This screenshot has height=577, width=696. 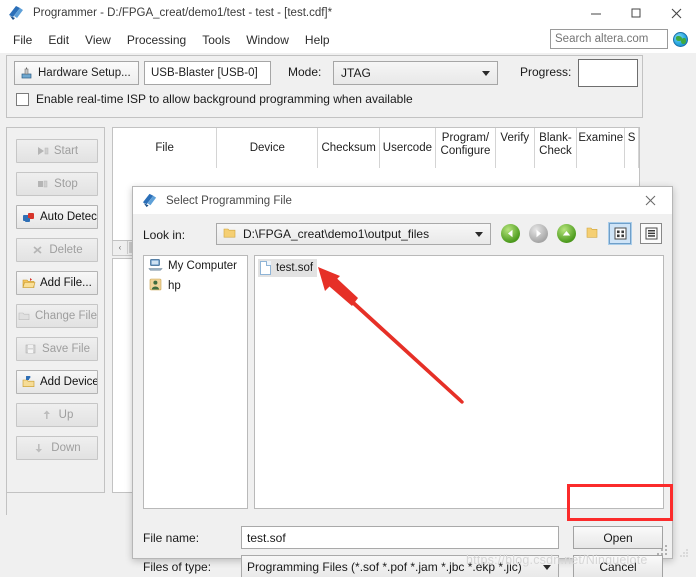 What do you see at coordinates (408, 148) in the screenshot?
I see `column-header-usercode: Usercode` at bounding box center [408, 148].